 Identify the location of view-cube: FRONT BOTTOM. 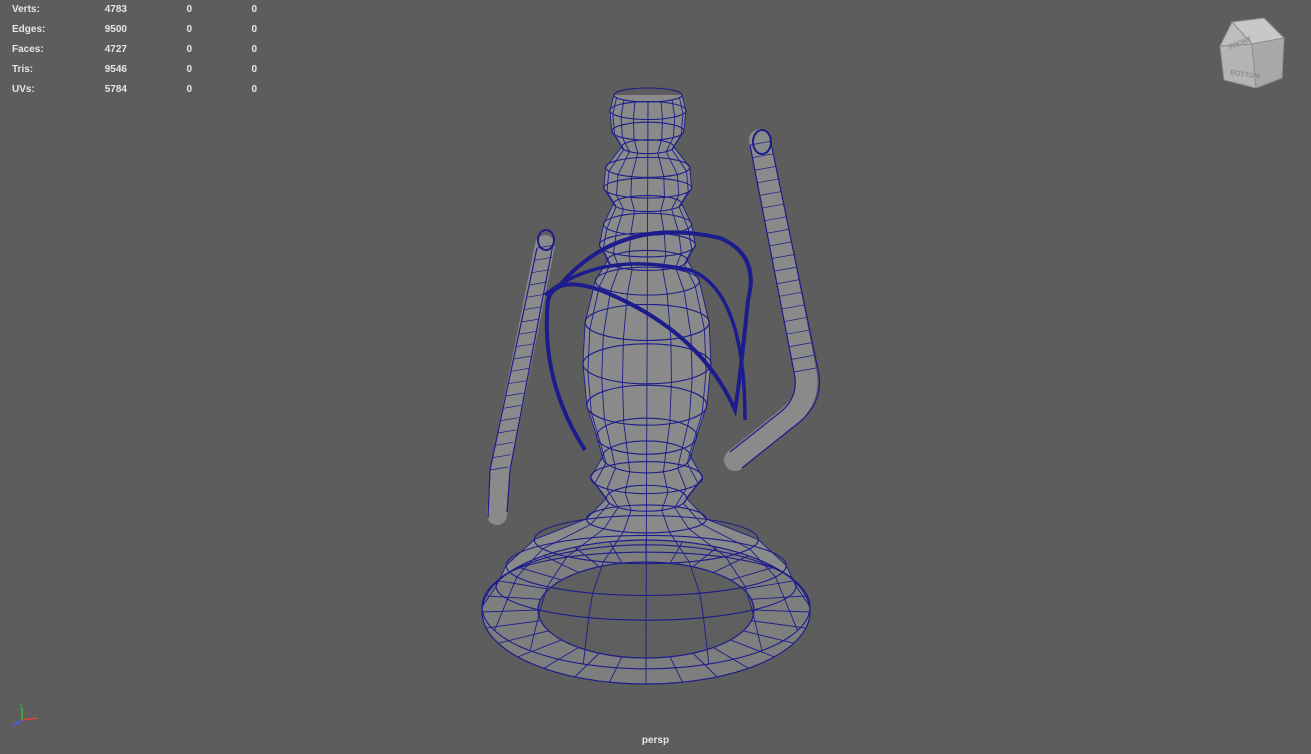
(1252, 55).